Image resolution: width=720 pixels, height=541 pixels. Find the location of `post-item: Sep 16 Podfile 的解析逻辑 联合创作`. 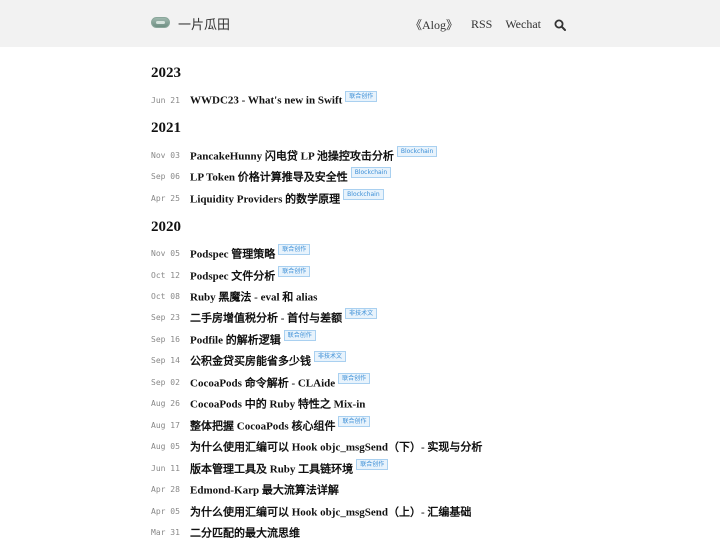

post-item: Sep 16 Podfile 的解析逻辑 联合创作 is located at coordinates (233, 338).